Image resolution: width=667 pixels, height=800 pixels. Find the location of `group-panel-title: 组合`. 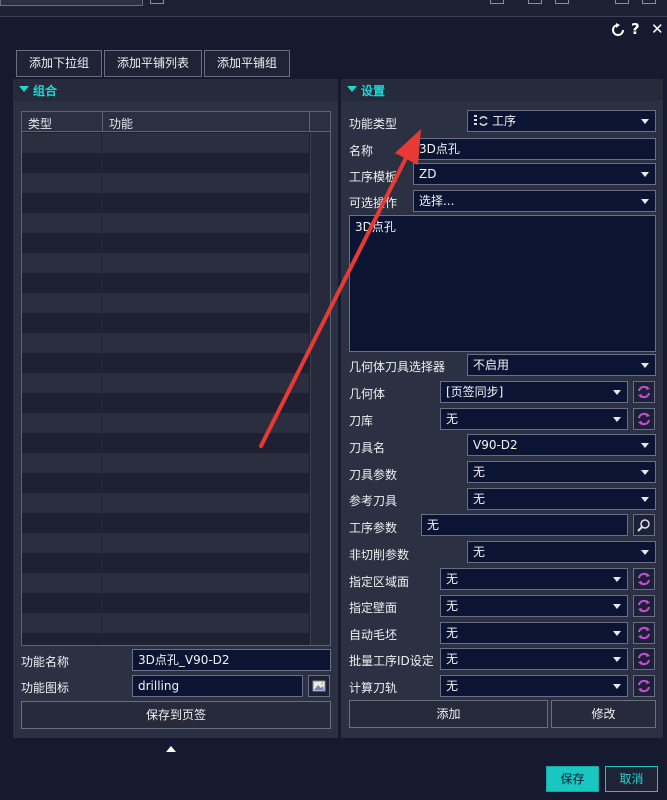

group-panel-title: 组合 is located at coordinates (45, 91).